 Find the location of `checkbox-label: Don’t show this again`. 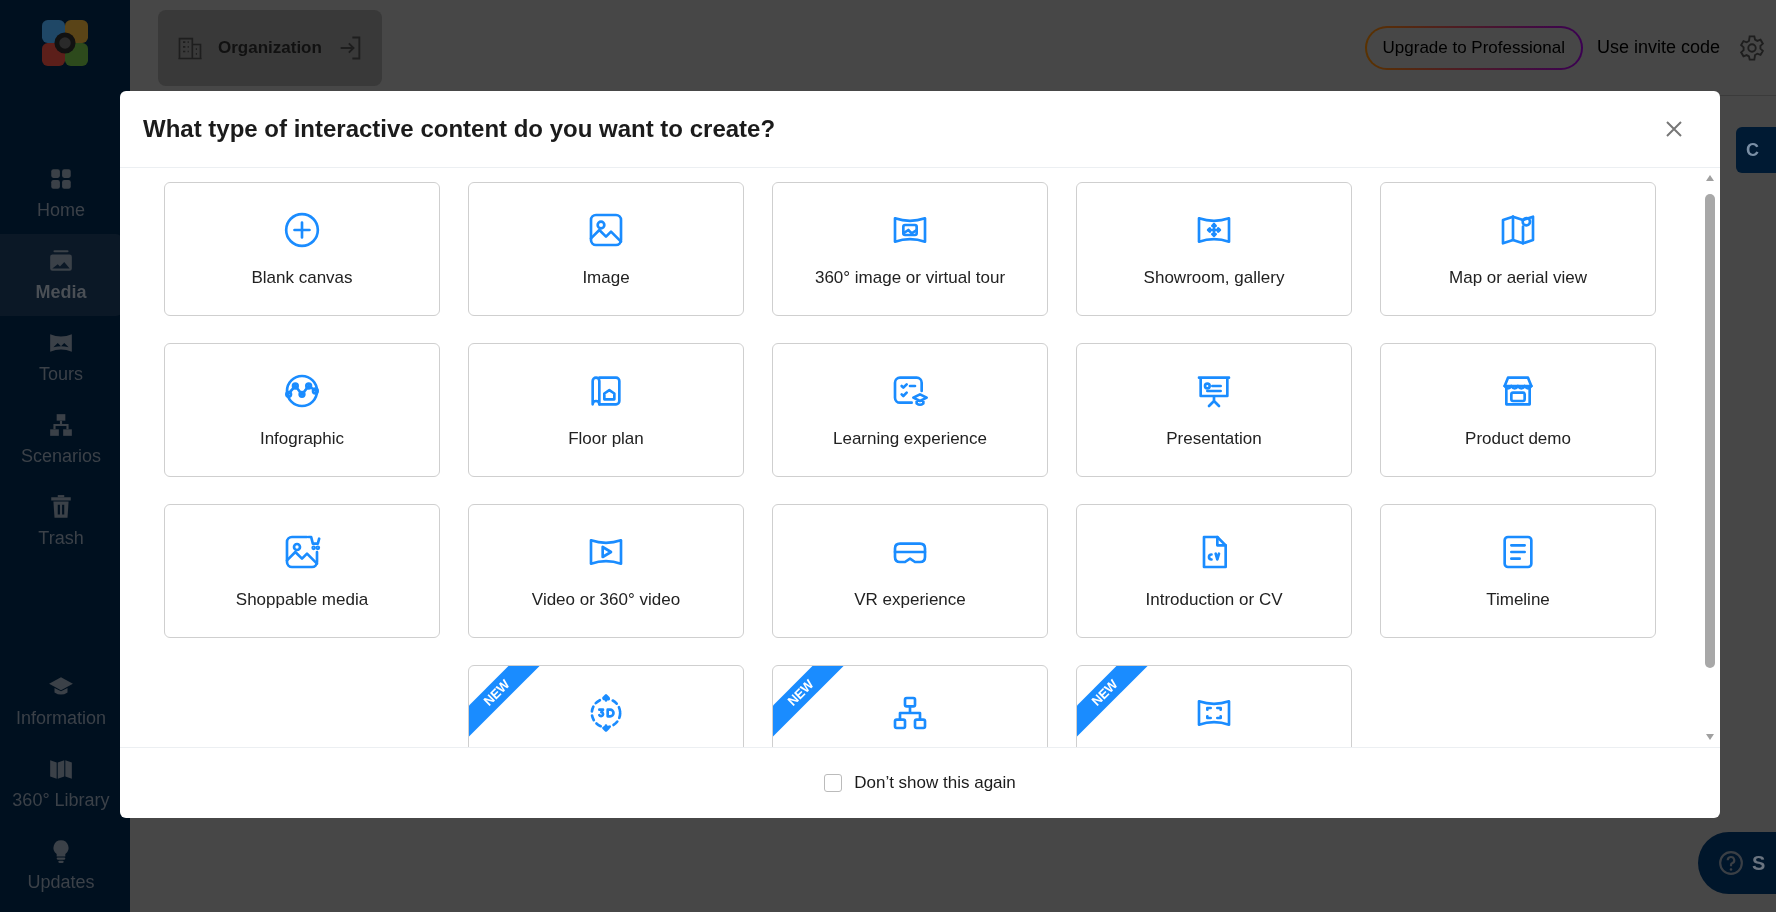

checkbox-label: Don’t show this again is located at coordinates (935, 783).